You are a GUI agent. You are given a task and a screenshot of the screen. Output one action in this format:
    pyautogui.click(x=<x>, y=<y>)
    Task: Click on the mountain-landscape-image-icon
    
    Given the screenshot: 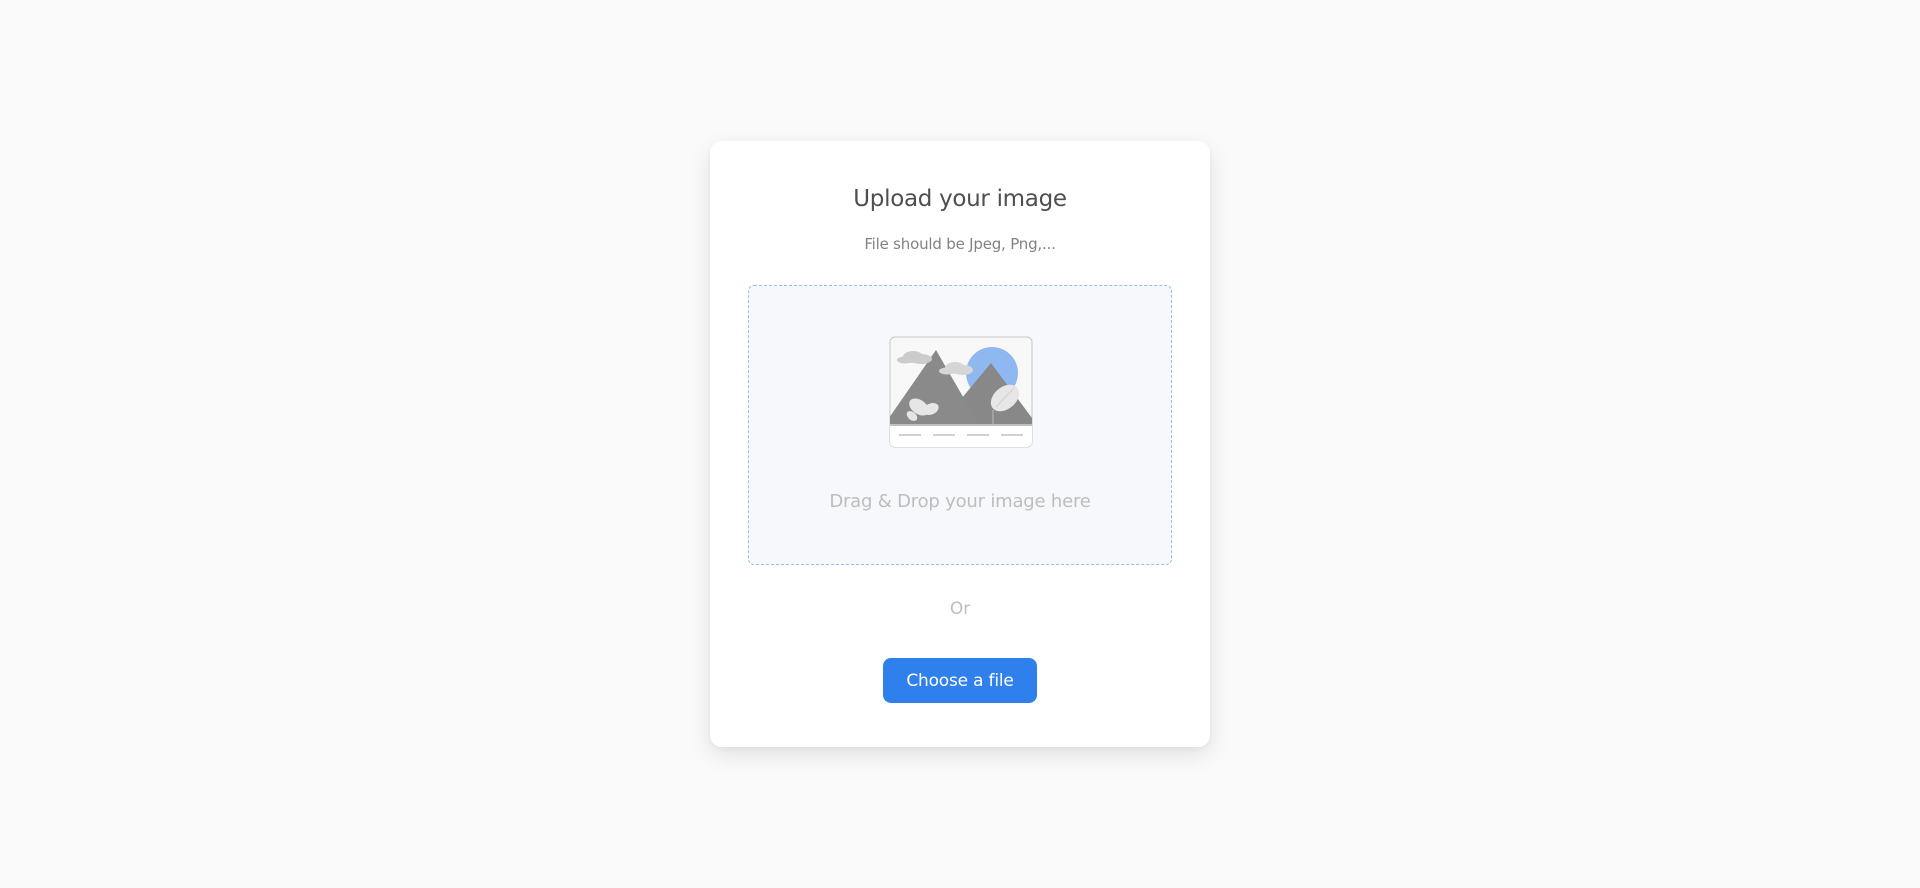 What is the action you would take?
    pyautogui.click(x=961, y=392)
    